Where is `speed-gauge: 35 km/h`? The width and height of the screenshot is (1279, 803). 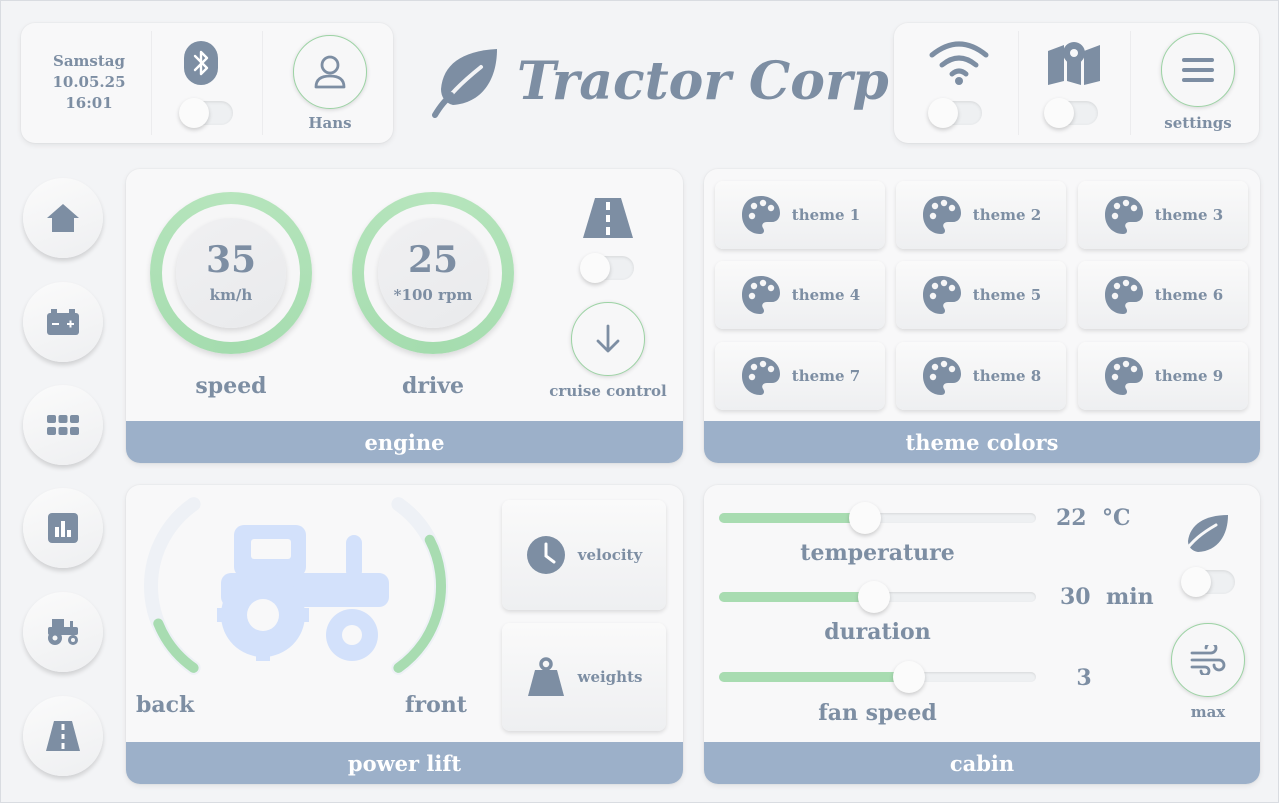 speed-gauge: 35 km/h is located at coordinates (231, 273).